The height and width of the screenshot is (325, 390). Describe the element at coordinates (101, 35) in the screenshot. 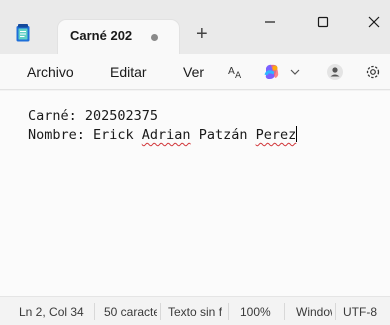

I see `tab-title: Carné 202` at that location.